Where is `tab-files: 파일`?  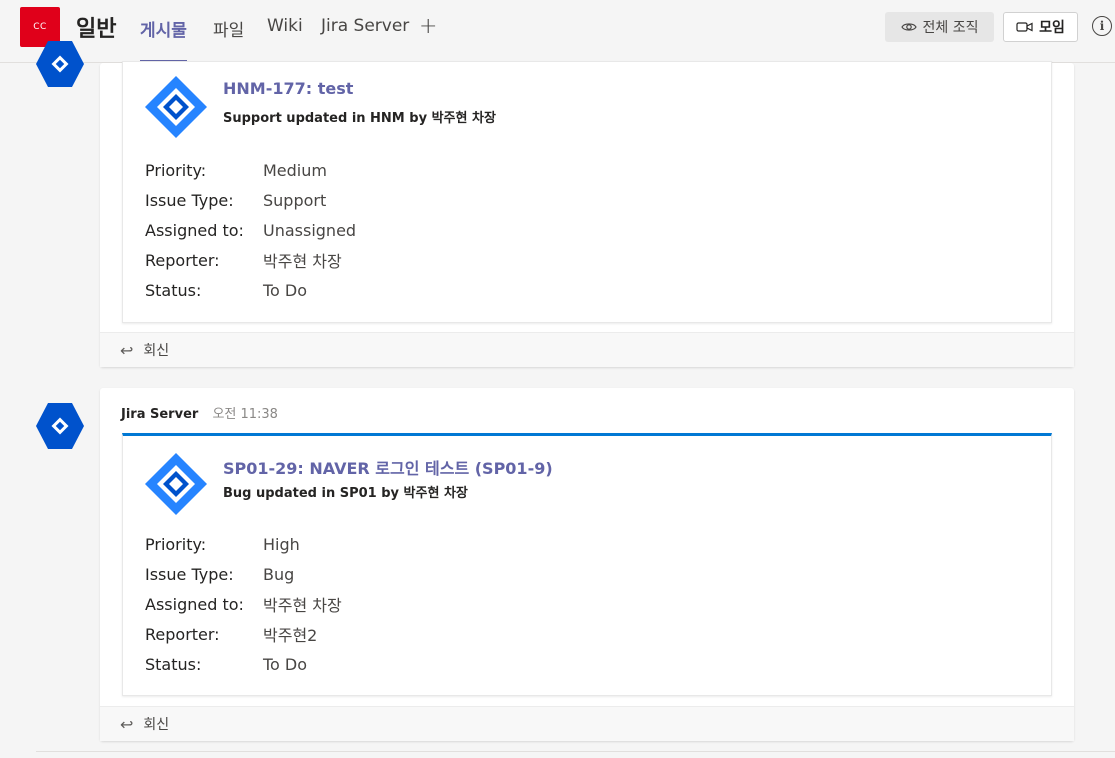
tab-files: 파일 is located at coordinates (228, 39).